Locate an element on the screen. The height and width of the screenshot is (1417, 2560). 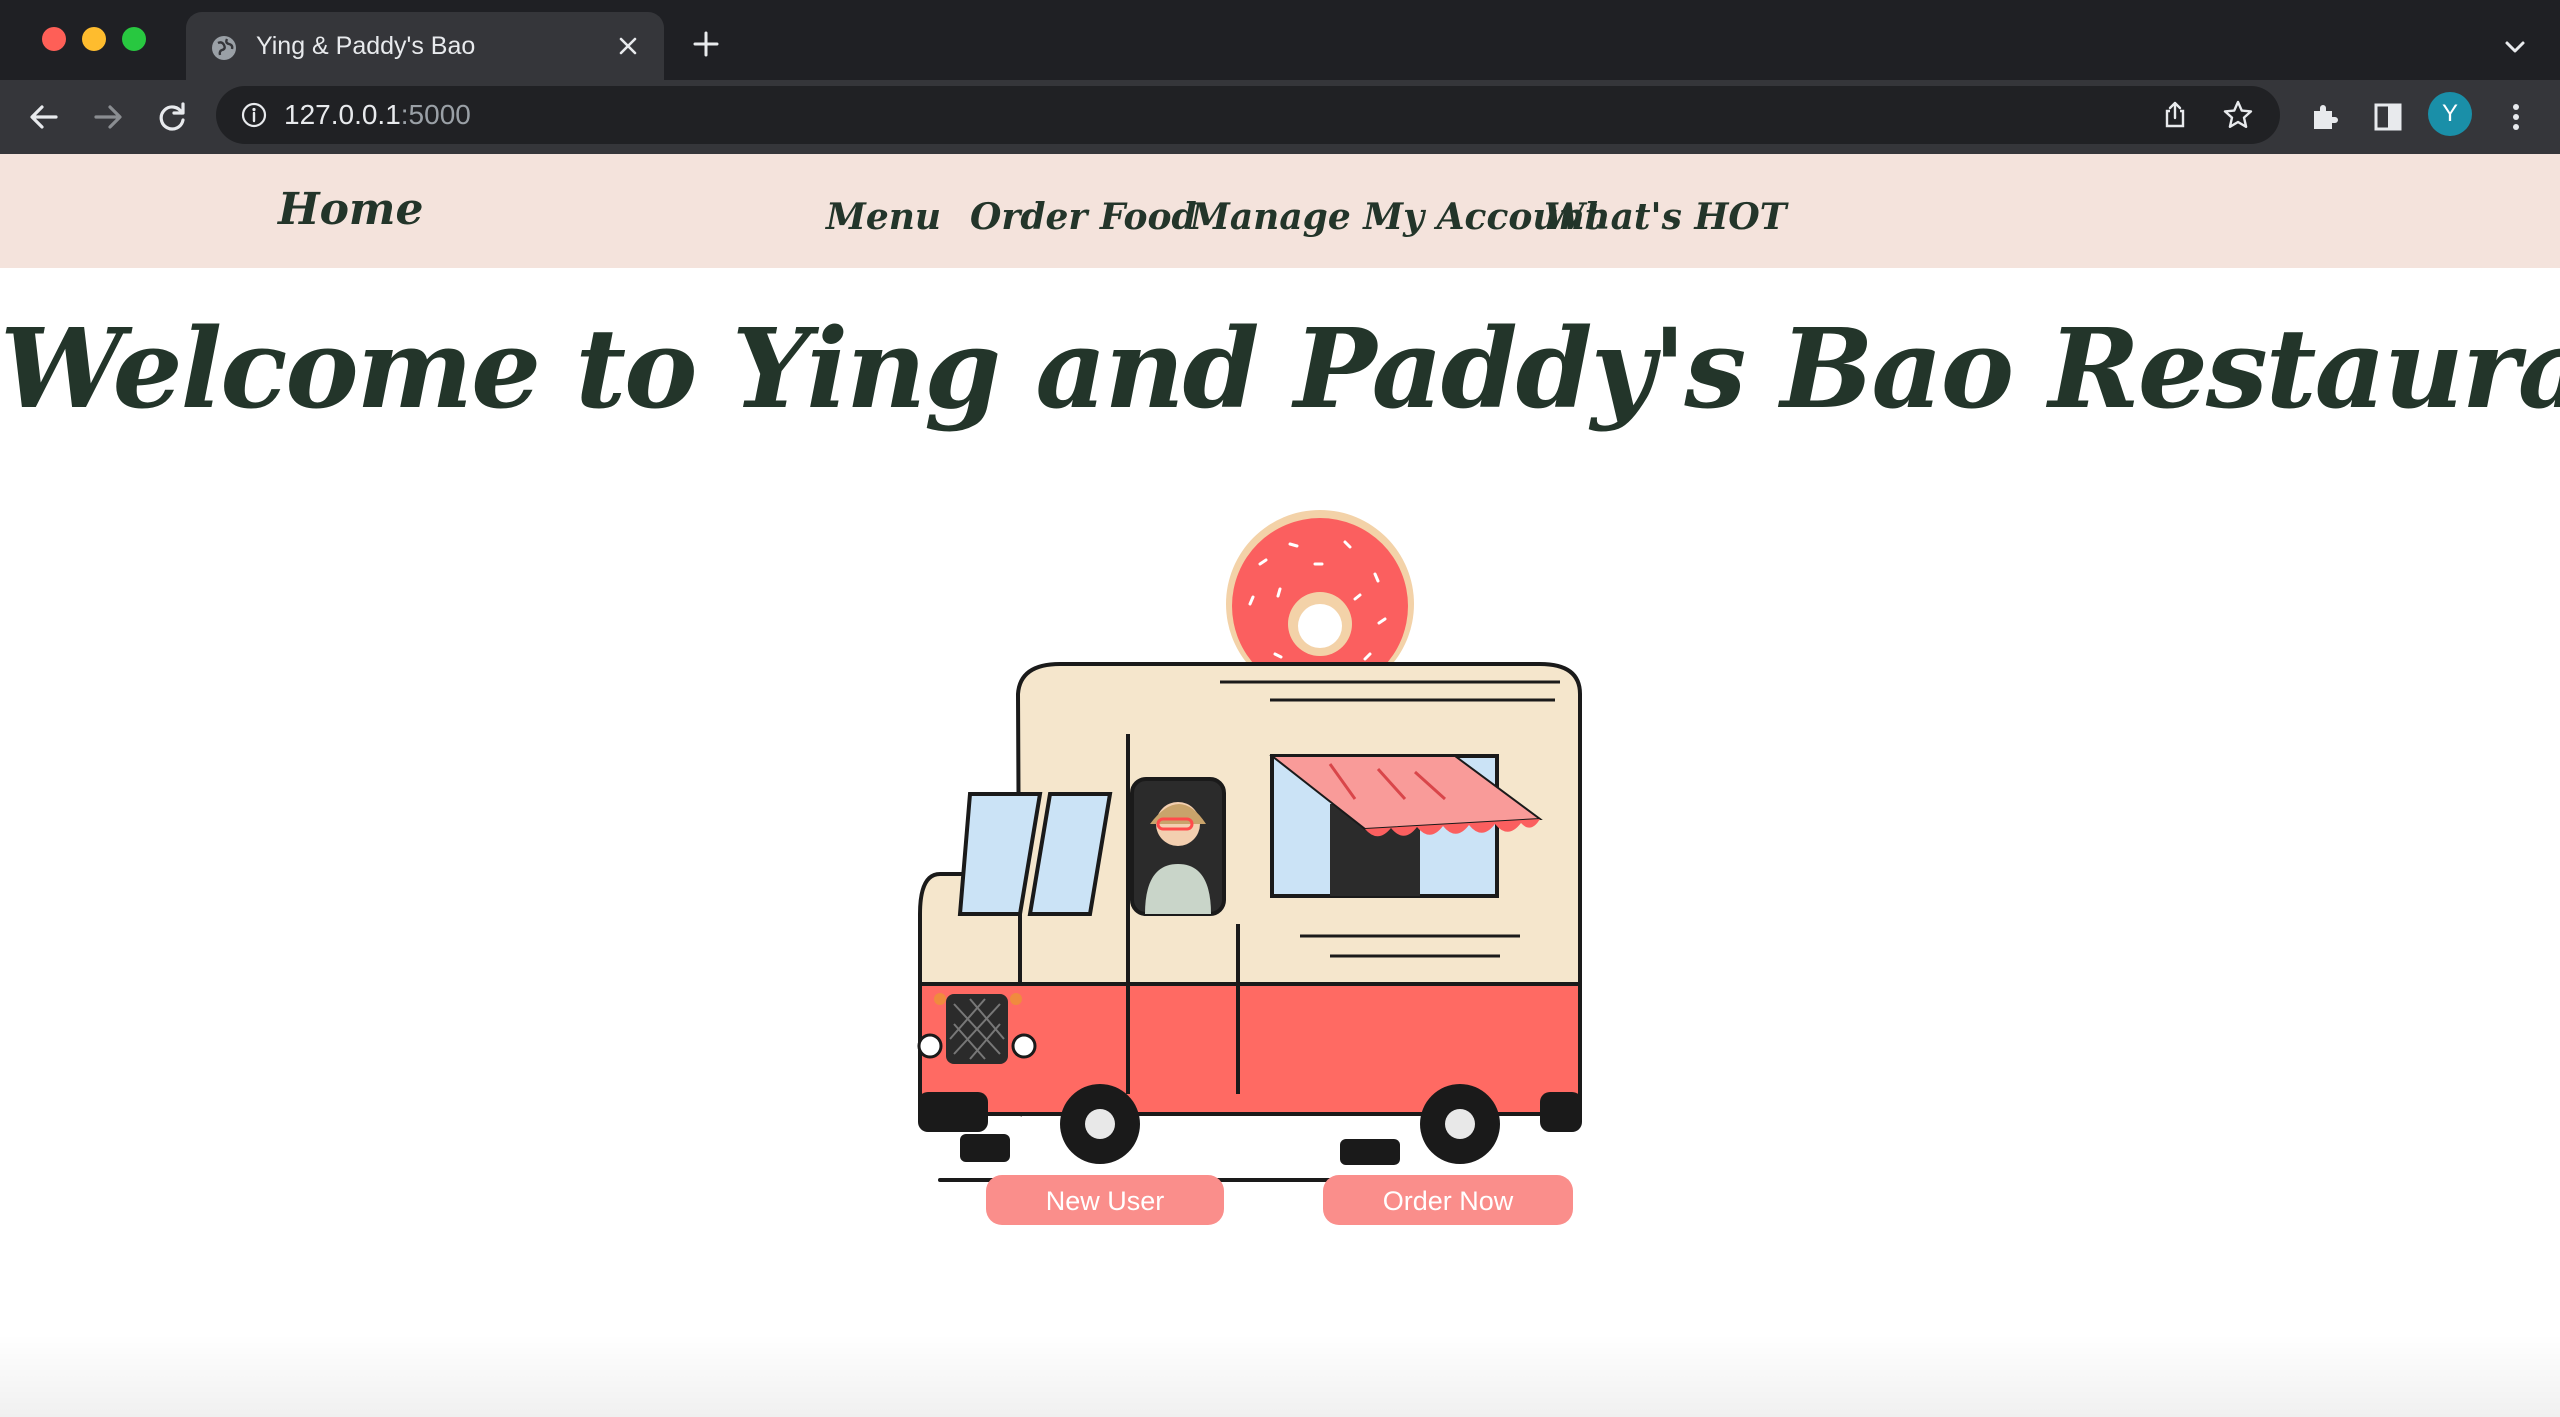
puzzle-icon is located at coordinates (2324, 117).